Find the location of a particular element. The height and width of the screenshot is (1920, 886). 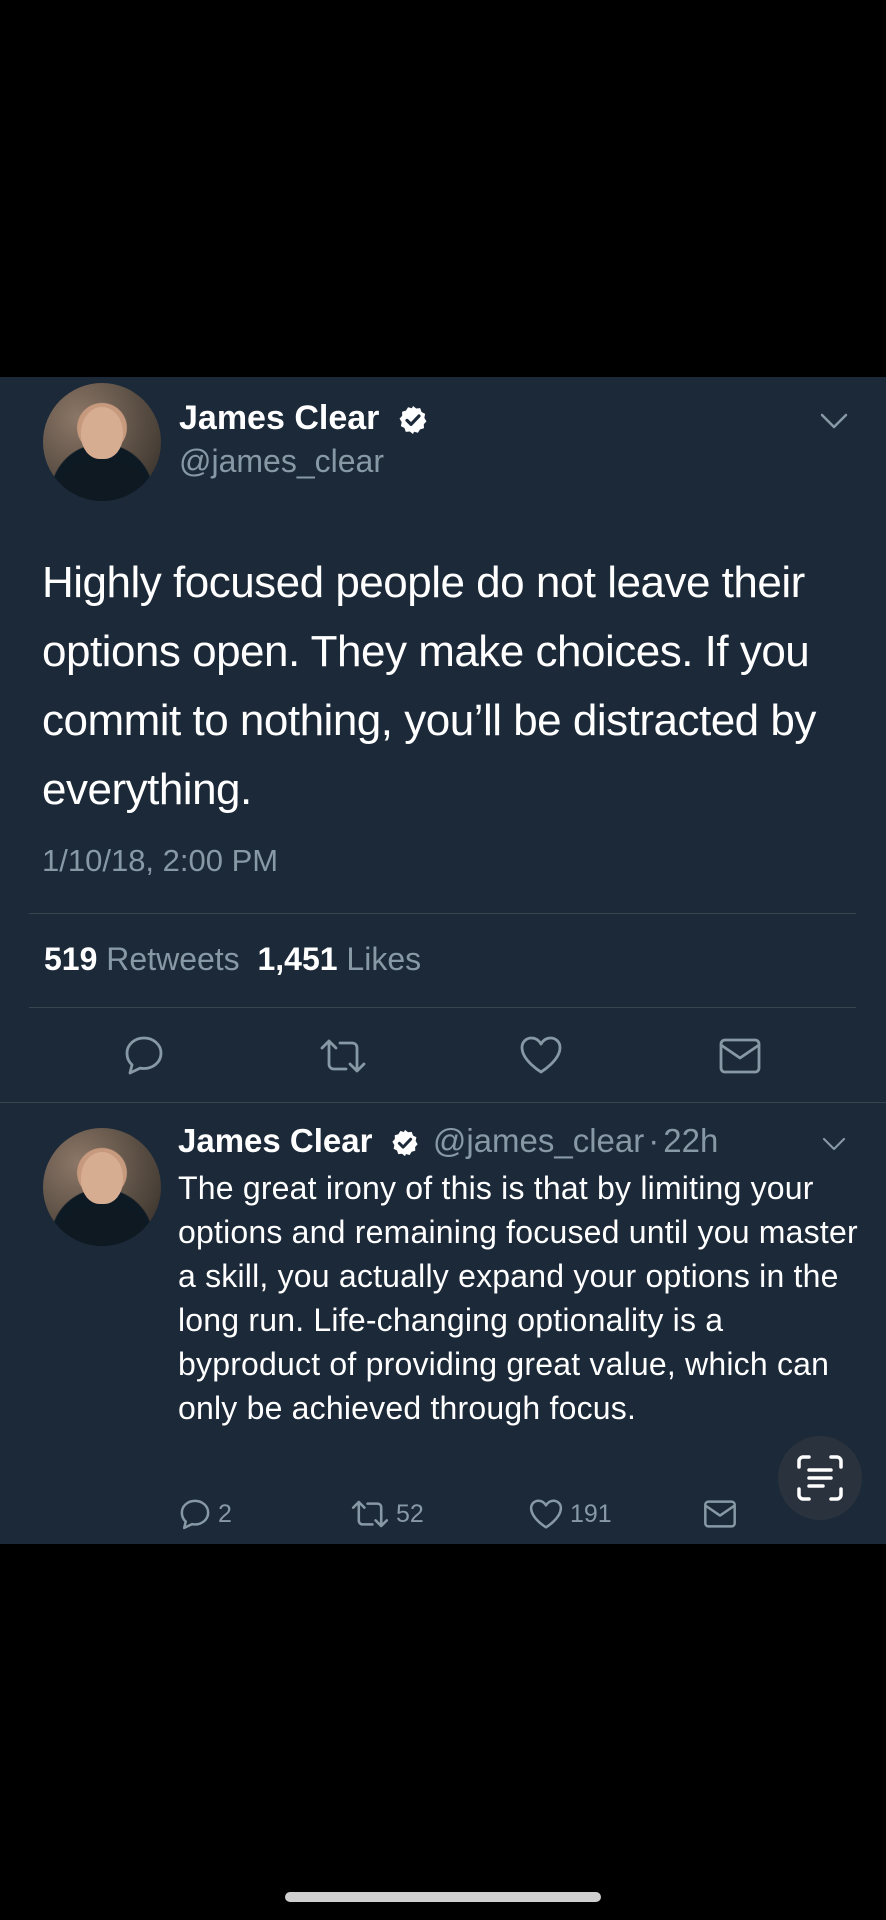

retweet-count: 52 is located at coordinates (410, 1513).